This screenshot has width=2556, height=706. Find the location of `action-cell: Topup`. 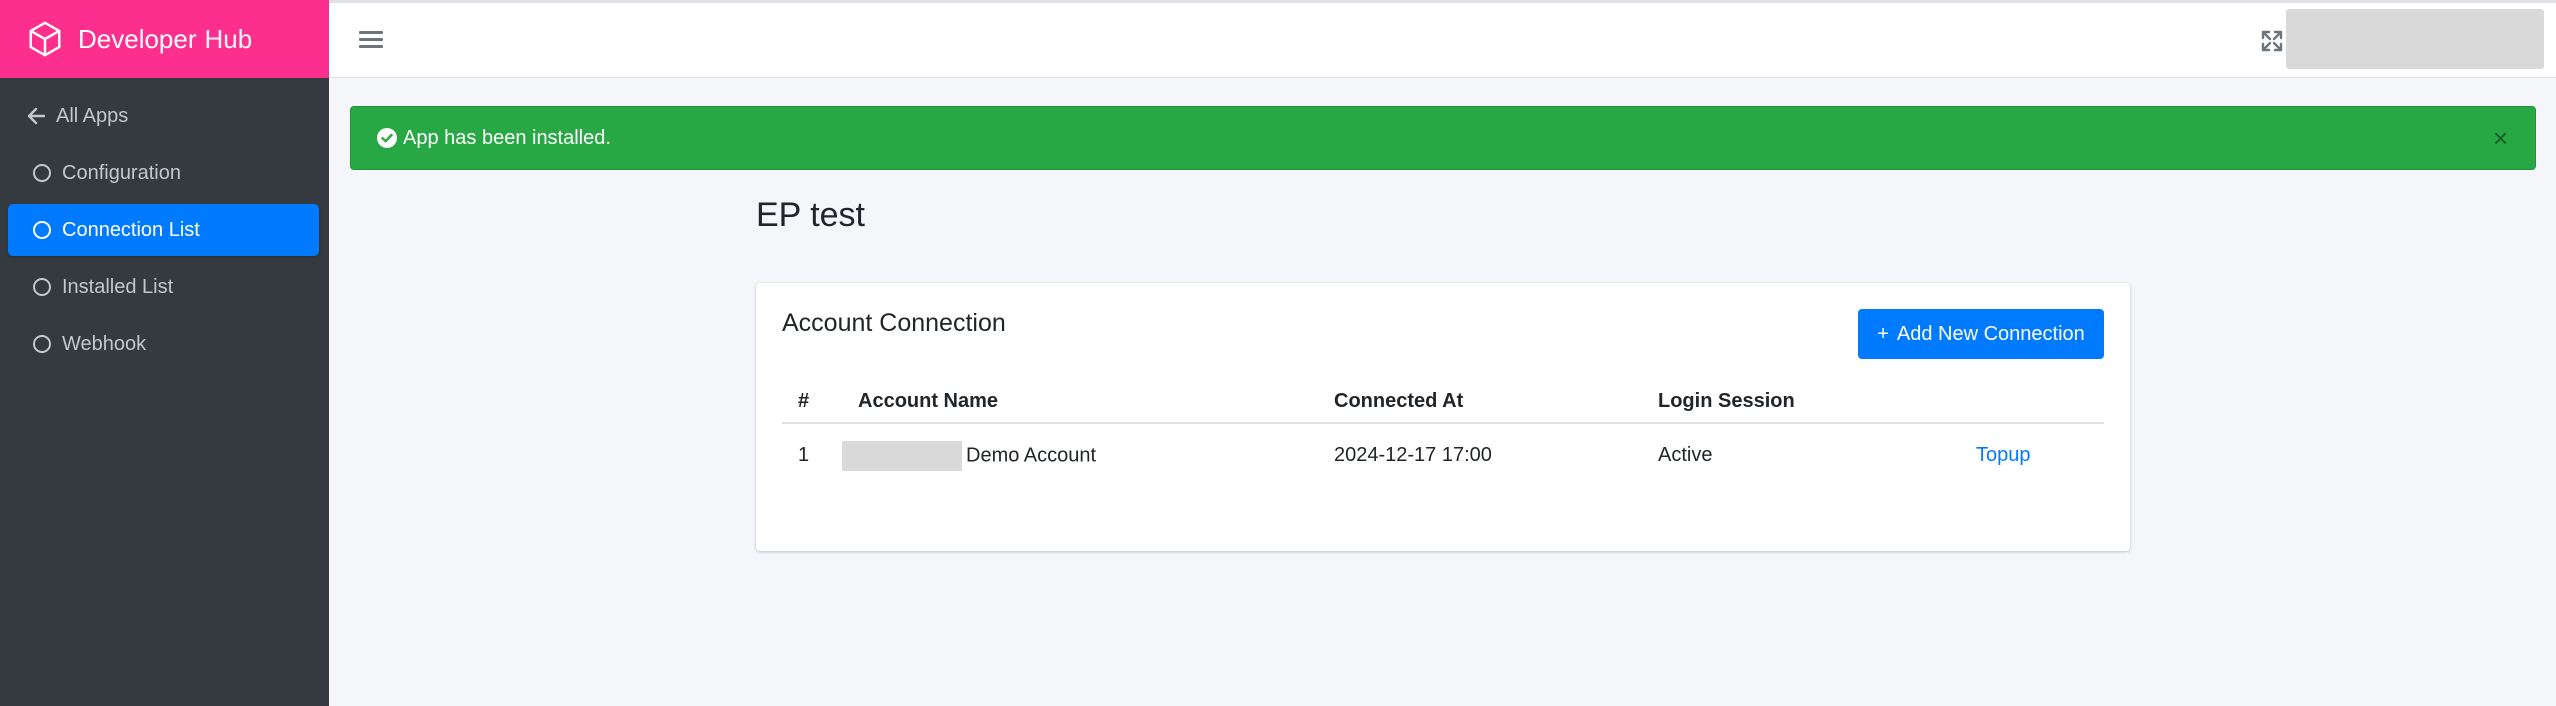

action-cell: Topup is located at coordinates (2023, 455).